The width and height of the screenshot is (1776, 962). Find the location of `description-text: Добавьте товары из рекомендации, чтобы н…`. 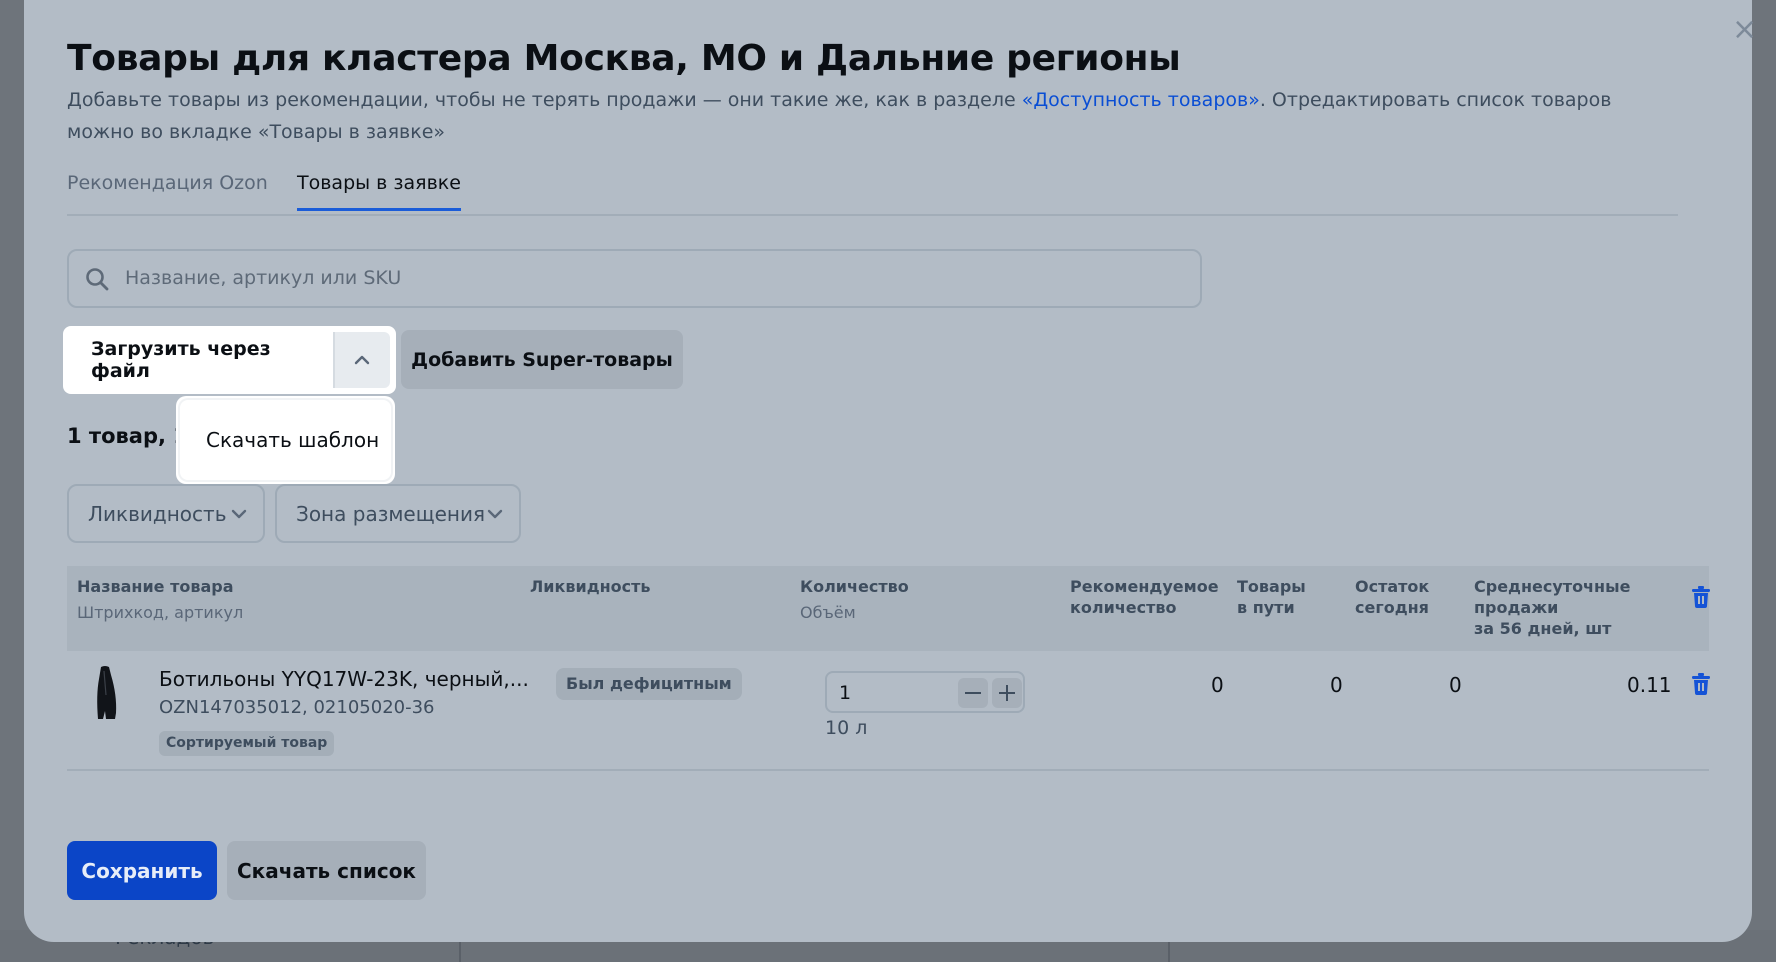

description-text: Добавьте товары из рекомендации, чтобы н… is located at coordinates (544, 100).